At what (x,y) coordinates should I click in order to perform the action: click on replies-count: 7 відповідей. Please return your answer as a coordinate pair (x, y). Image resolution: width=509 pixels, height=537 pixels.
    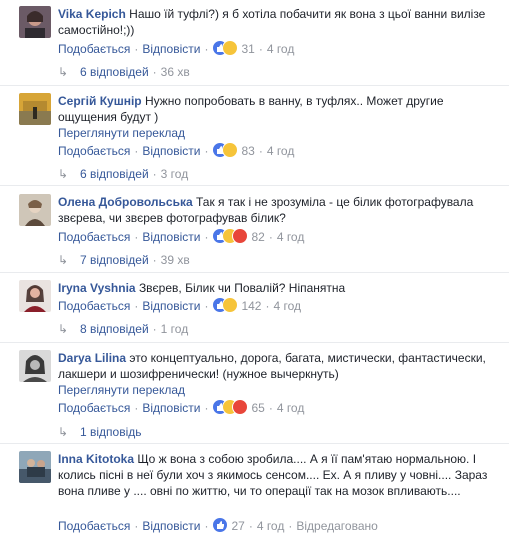
    Looking at the image, I should click on (114, 260).